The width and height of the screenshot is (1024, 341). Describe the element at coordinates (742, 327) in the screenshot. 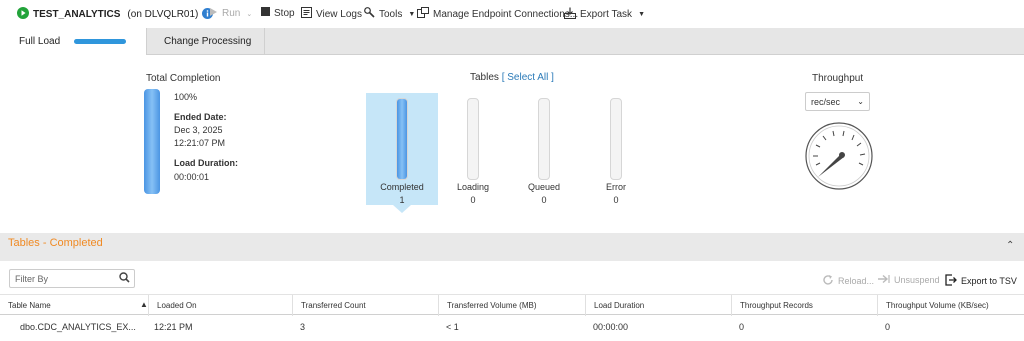

I see `cell-throughput-records: 0` at that location.